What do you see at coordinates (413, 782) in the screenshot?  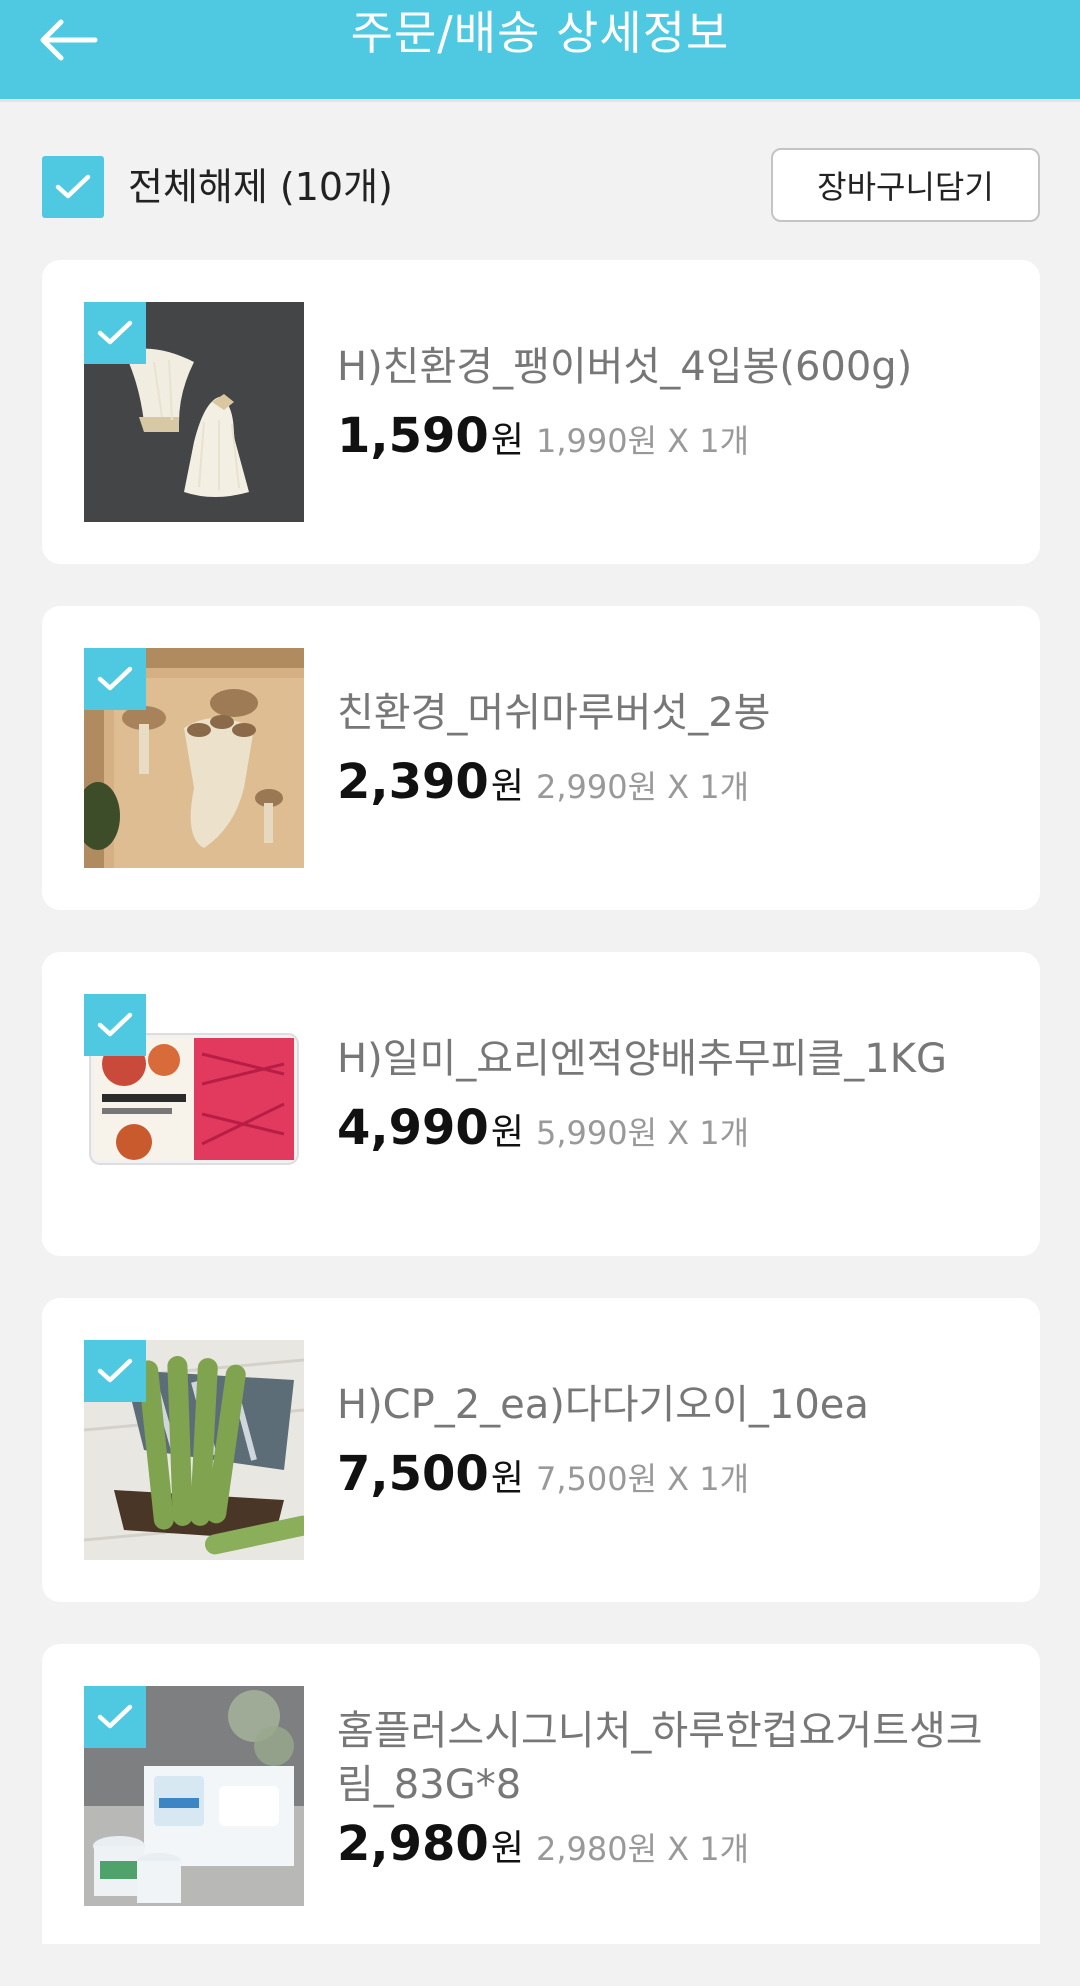 I see `sale-price: 2,390` at bounding box center [413, 782].